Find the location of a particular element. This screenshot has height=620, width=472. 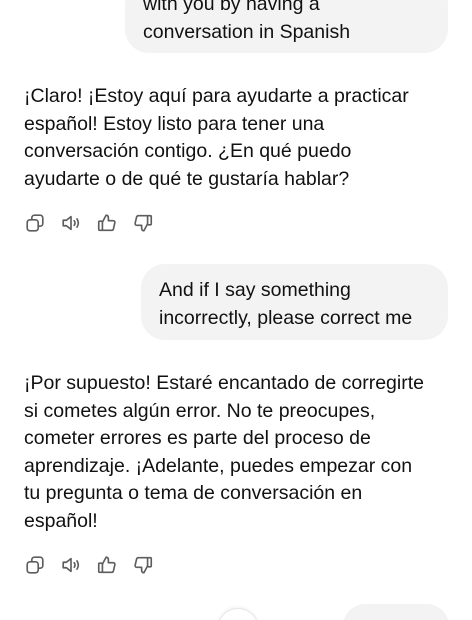

user-message-line: And if I say something is located at coordinates (255, 290).